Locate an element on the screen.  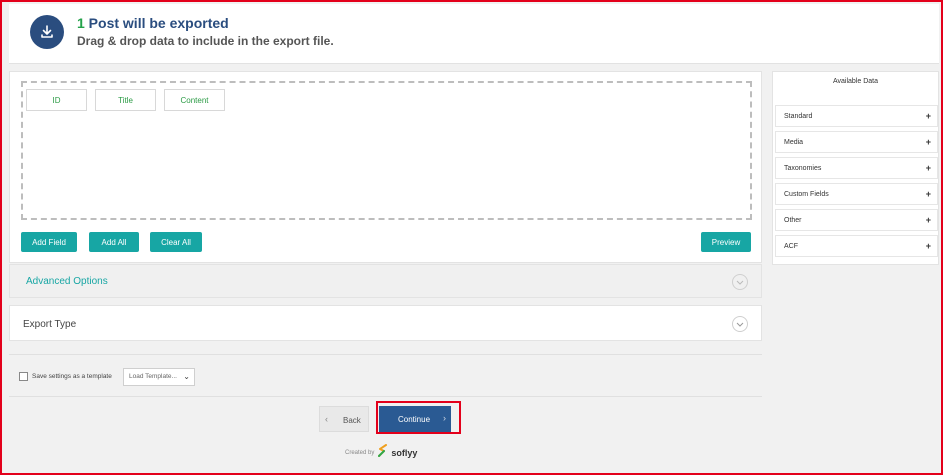
available-data-title: Available Data is located at coordinates (855, 81).